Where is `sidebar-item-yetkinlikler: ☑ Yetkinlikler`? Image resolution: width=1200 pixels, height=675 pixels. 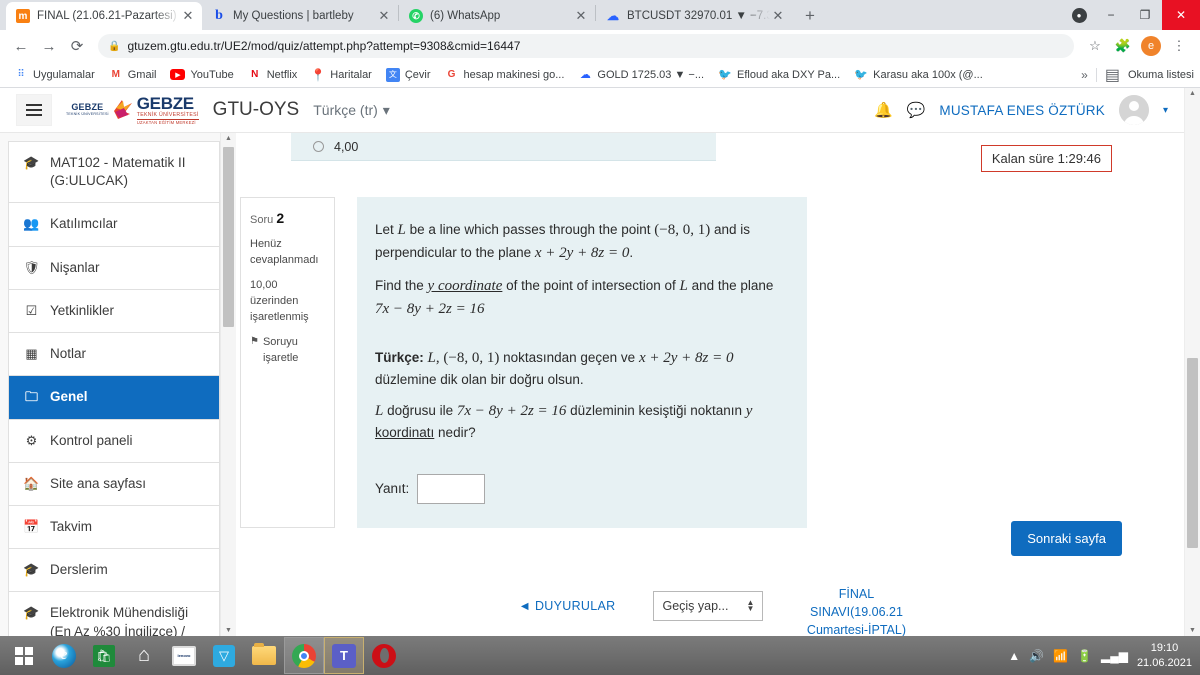 sidebar-item-yetkinlikler: ☑ Yetkinlikler is located at coordinates (114, 311).